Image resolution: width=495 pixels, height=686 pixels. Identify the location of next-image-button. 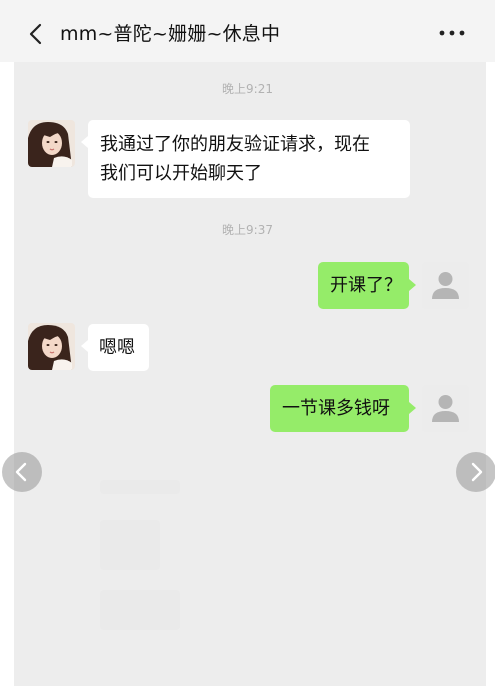
(475, 472).